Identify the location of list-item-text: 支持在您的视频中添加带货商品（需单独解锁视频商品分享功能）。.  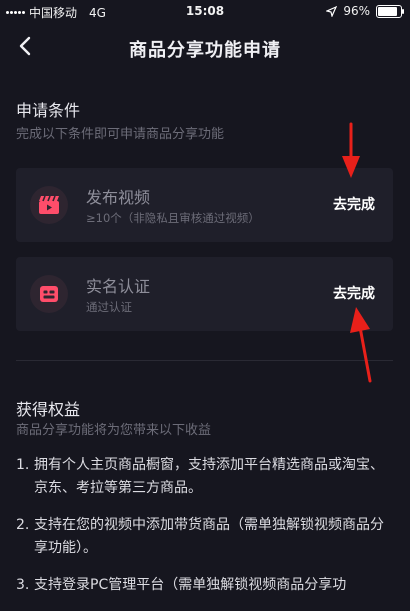
(209, 536).